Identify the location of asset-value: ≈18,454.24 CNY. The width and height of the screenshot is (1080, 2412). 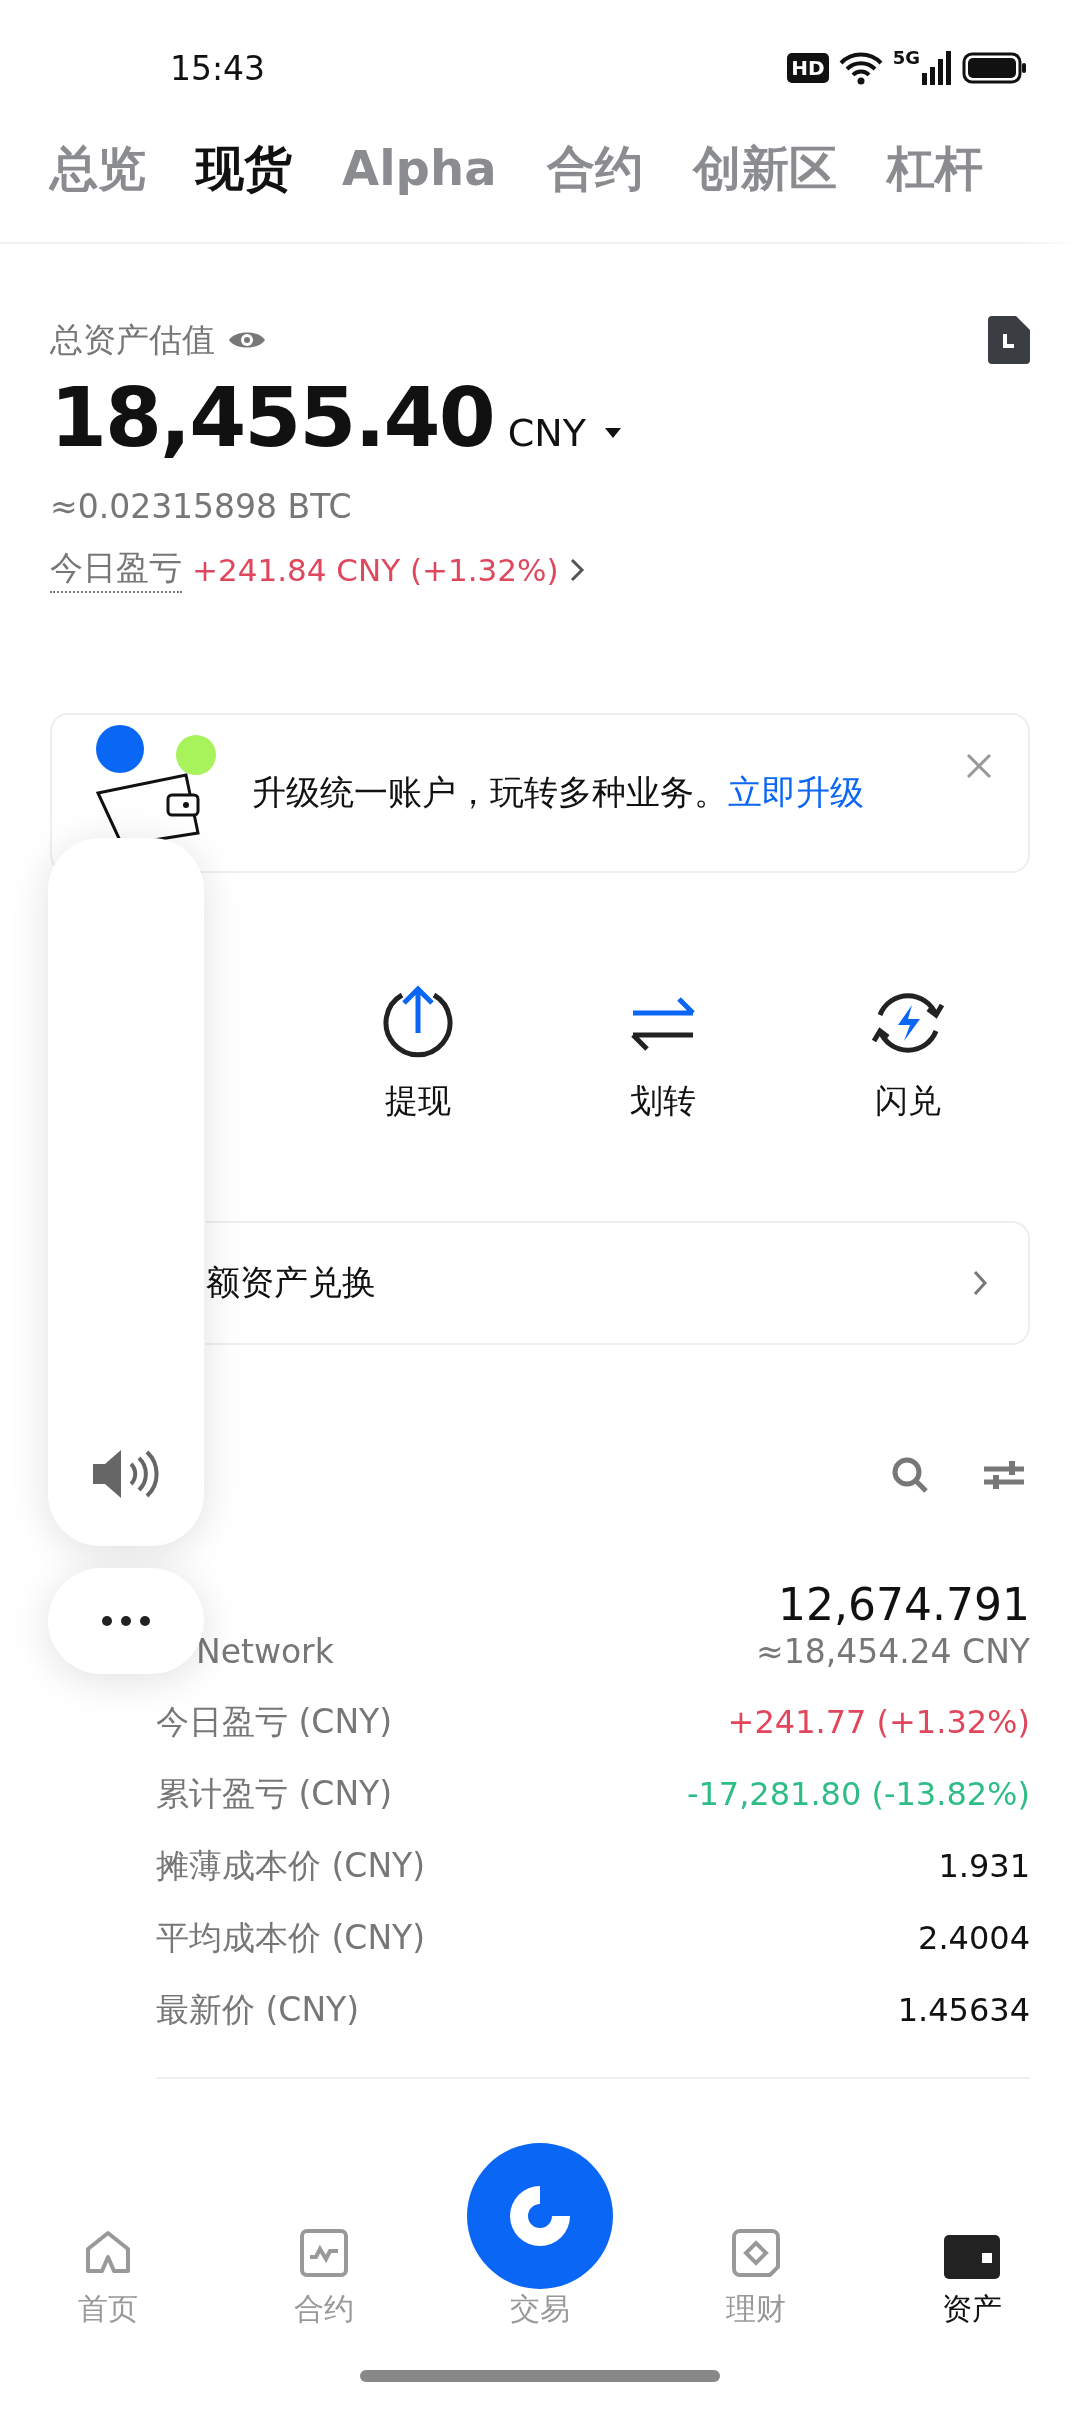
(893, 1651).